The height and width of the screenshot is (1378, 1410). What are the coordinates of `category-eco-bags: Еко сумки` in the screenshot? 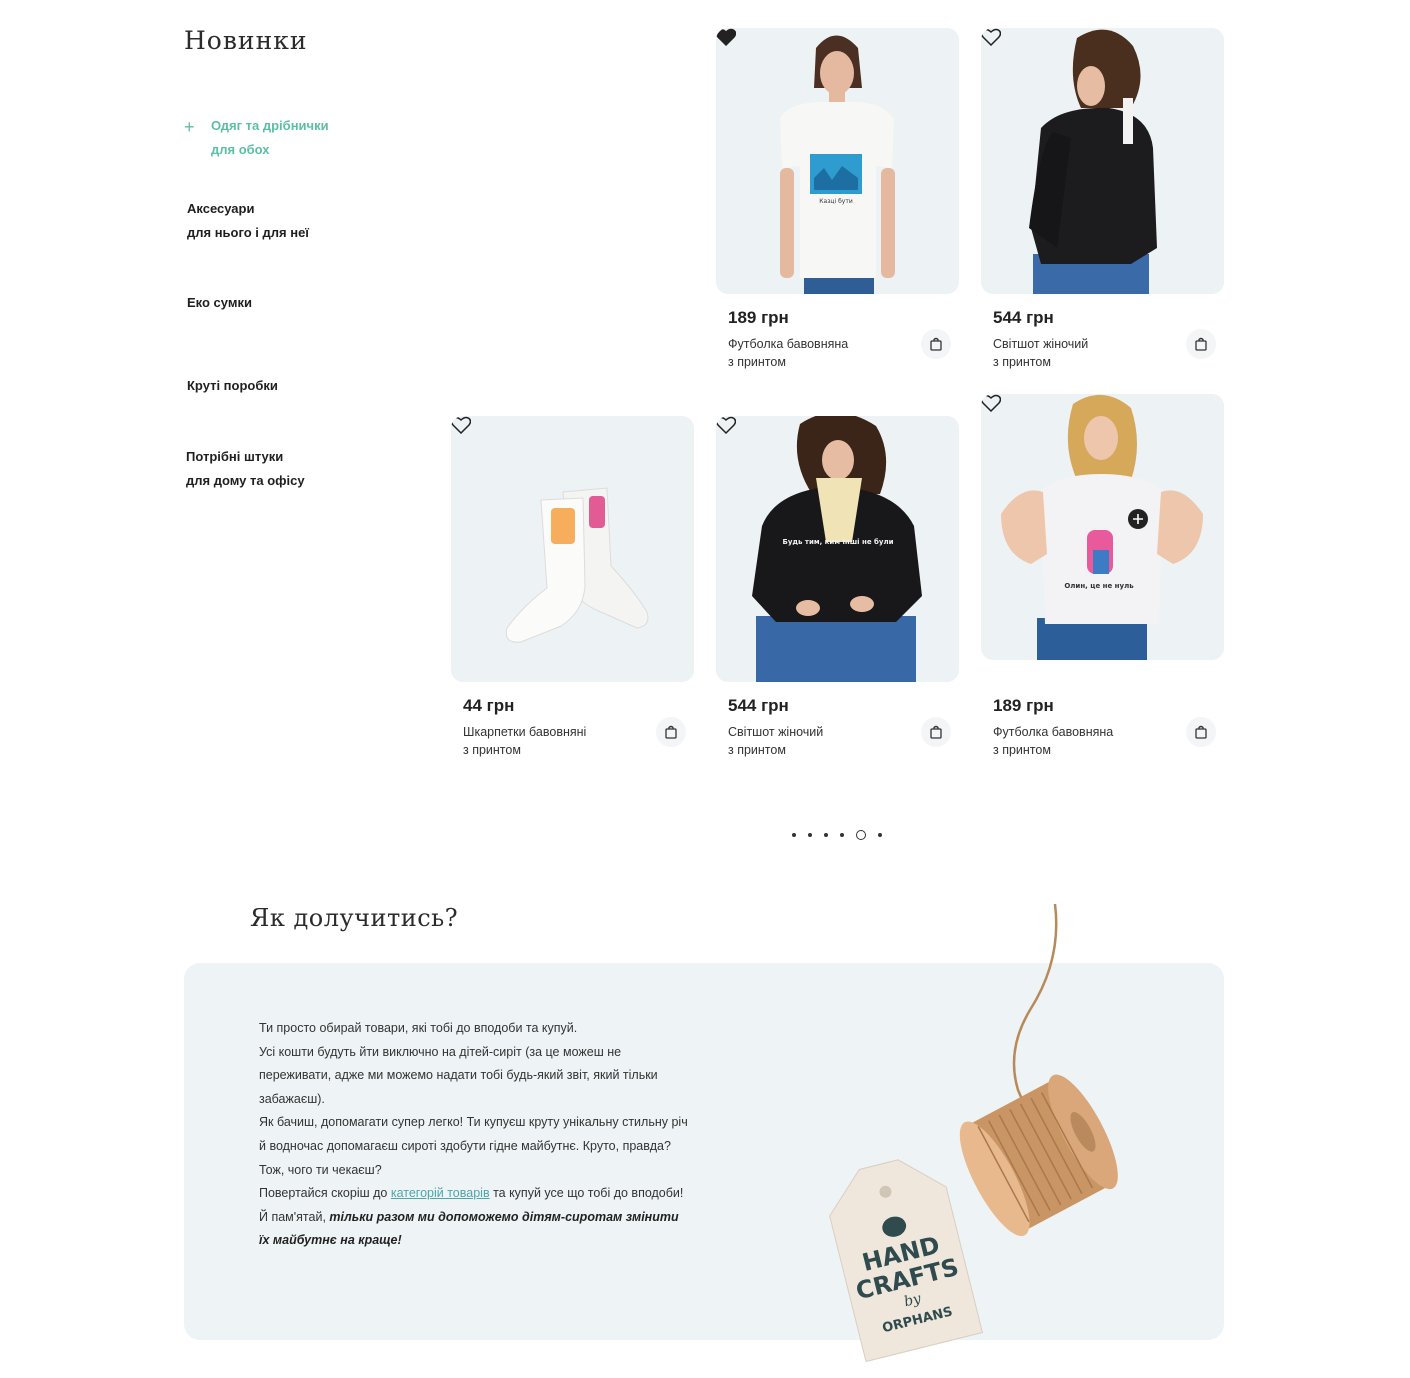 It's located at (219, 303).